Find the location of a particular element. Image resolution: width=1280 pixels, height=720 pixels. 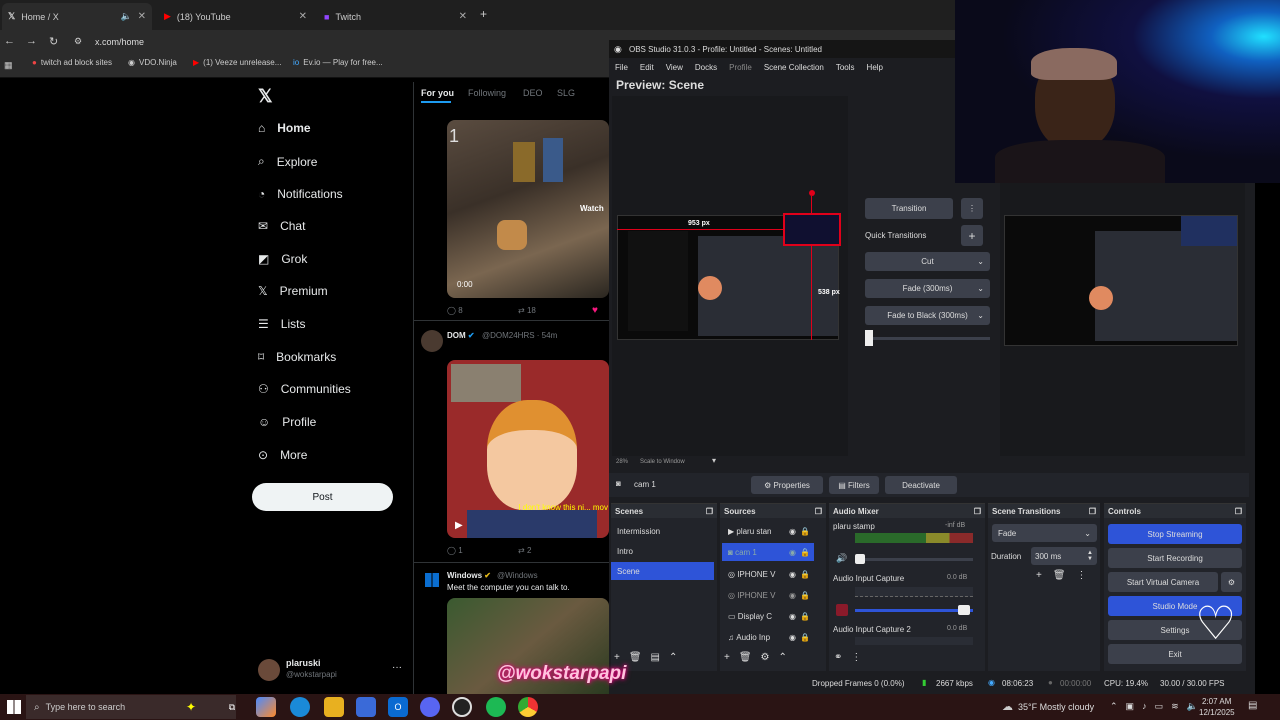

chrome-icon is located at coordinates (528, 707).